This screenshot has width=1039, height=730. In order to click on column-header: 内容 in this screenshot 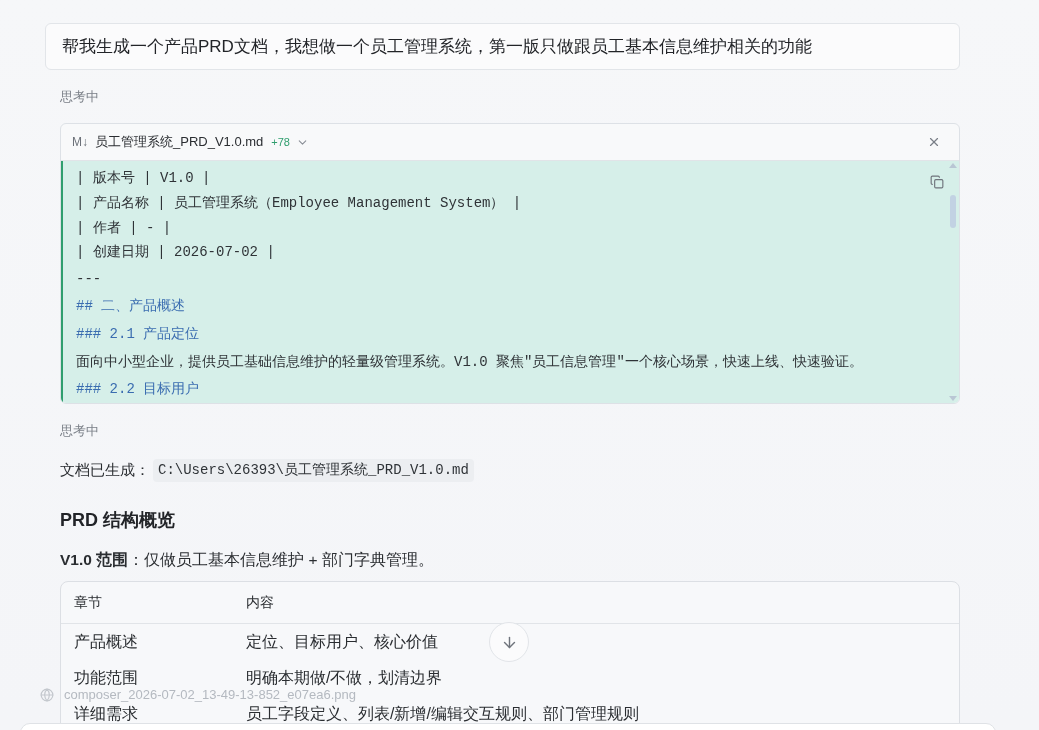, I will do `click(260, 602)`.